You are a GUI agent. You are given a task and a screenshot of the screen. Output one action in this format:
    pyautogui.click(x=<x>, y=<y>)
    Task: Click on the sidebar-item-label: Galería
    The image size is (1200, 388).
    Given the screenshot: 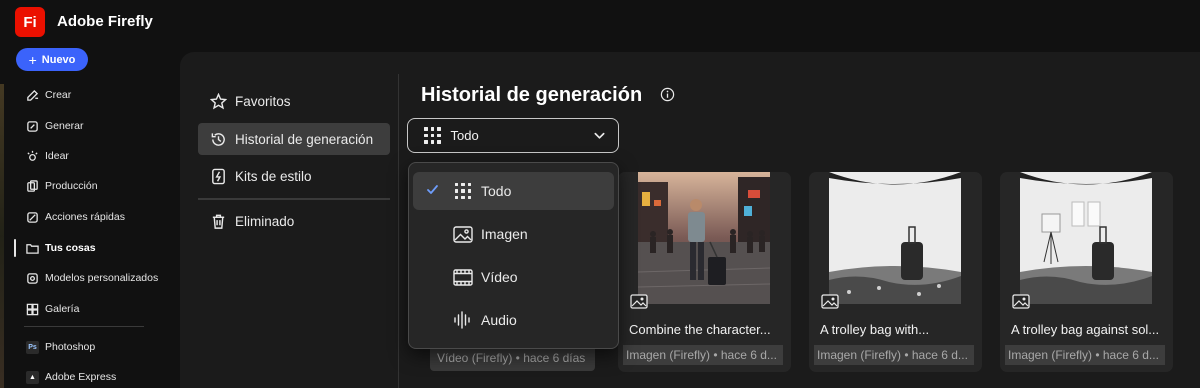 What is the action you would take?
    pyautogui.click(x=62, y=309)
    